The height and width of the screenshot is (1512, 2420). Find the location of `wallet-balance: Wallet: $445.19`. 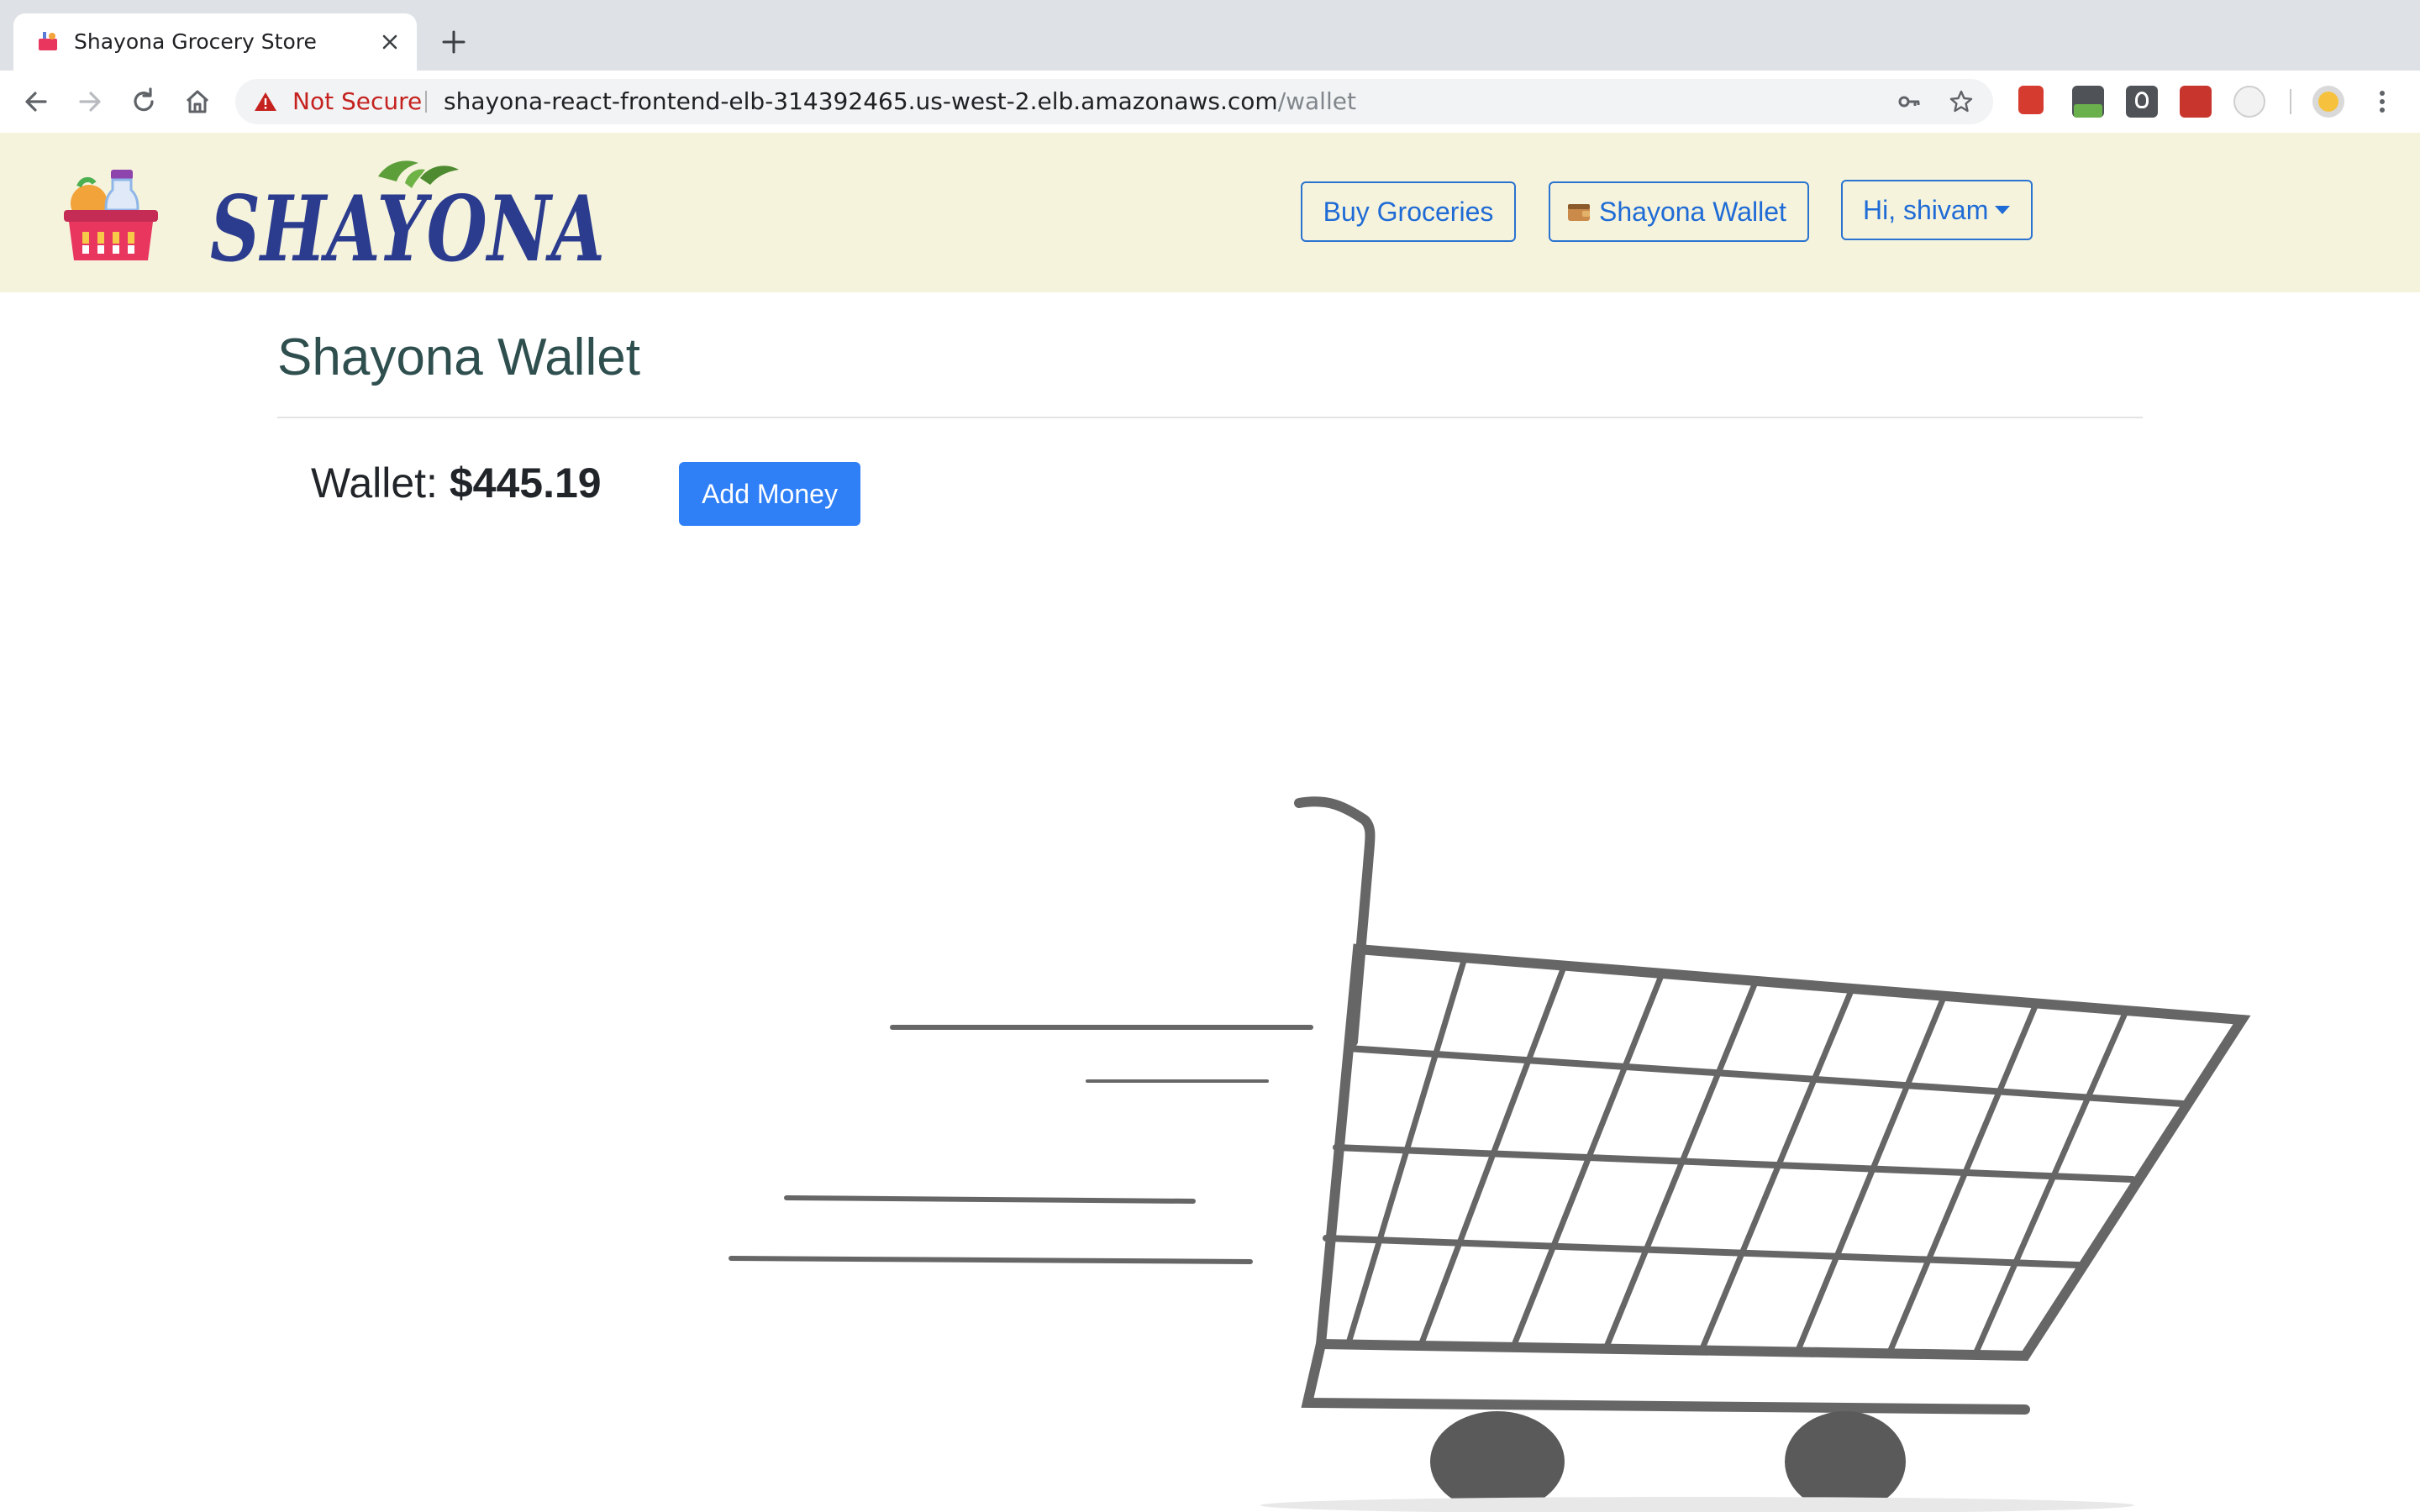

wallet-balance: Wallet: $445.19 is located at coordinates (456, 483).